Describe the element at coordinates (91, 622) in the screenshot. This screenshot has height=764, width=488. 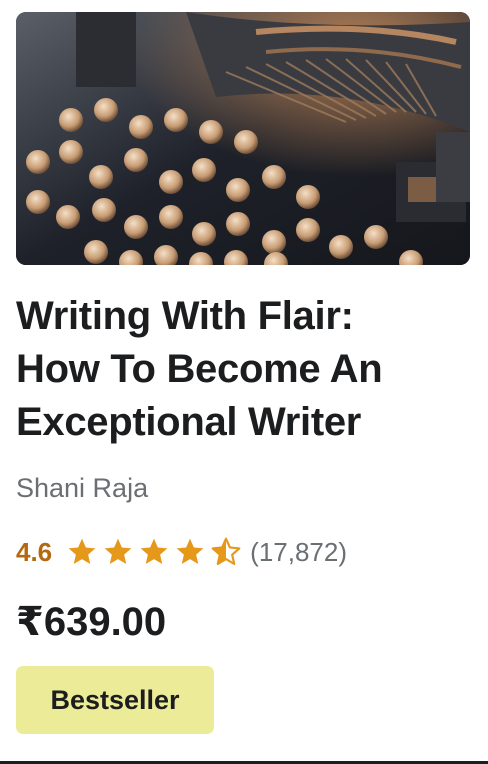
I see `price: ₹639.00` at that location.